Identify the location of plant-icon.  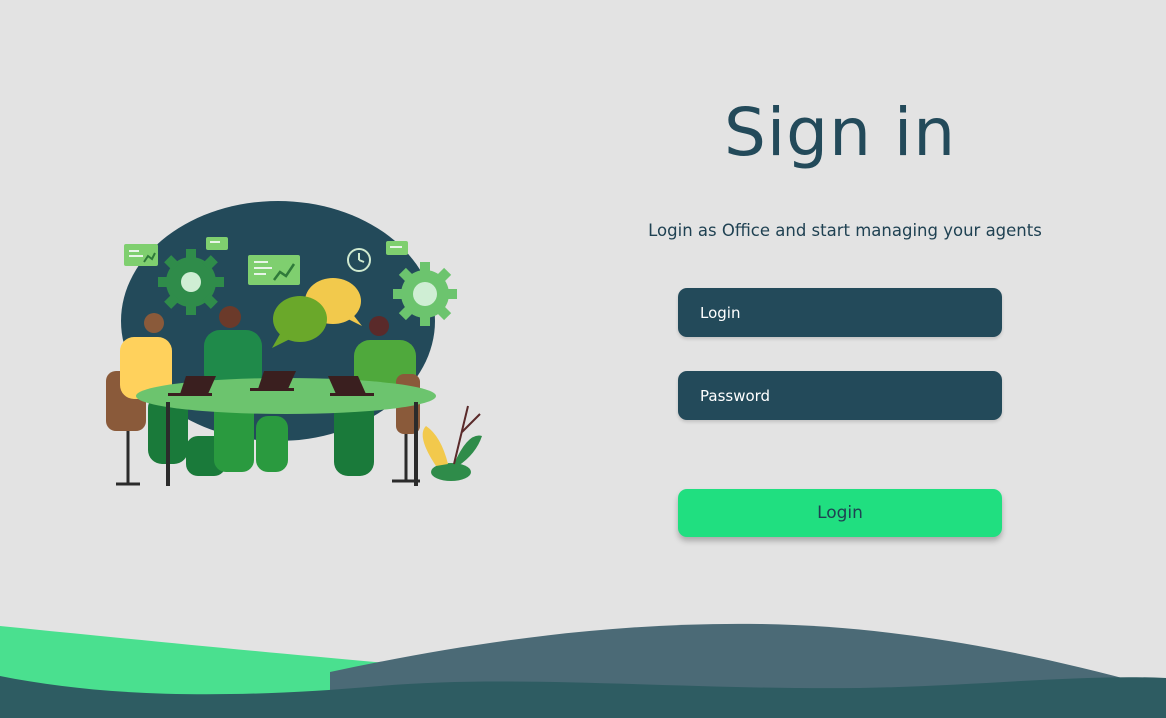
(452, 443).